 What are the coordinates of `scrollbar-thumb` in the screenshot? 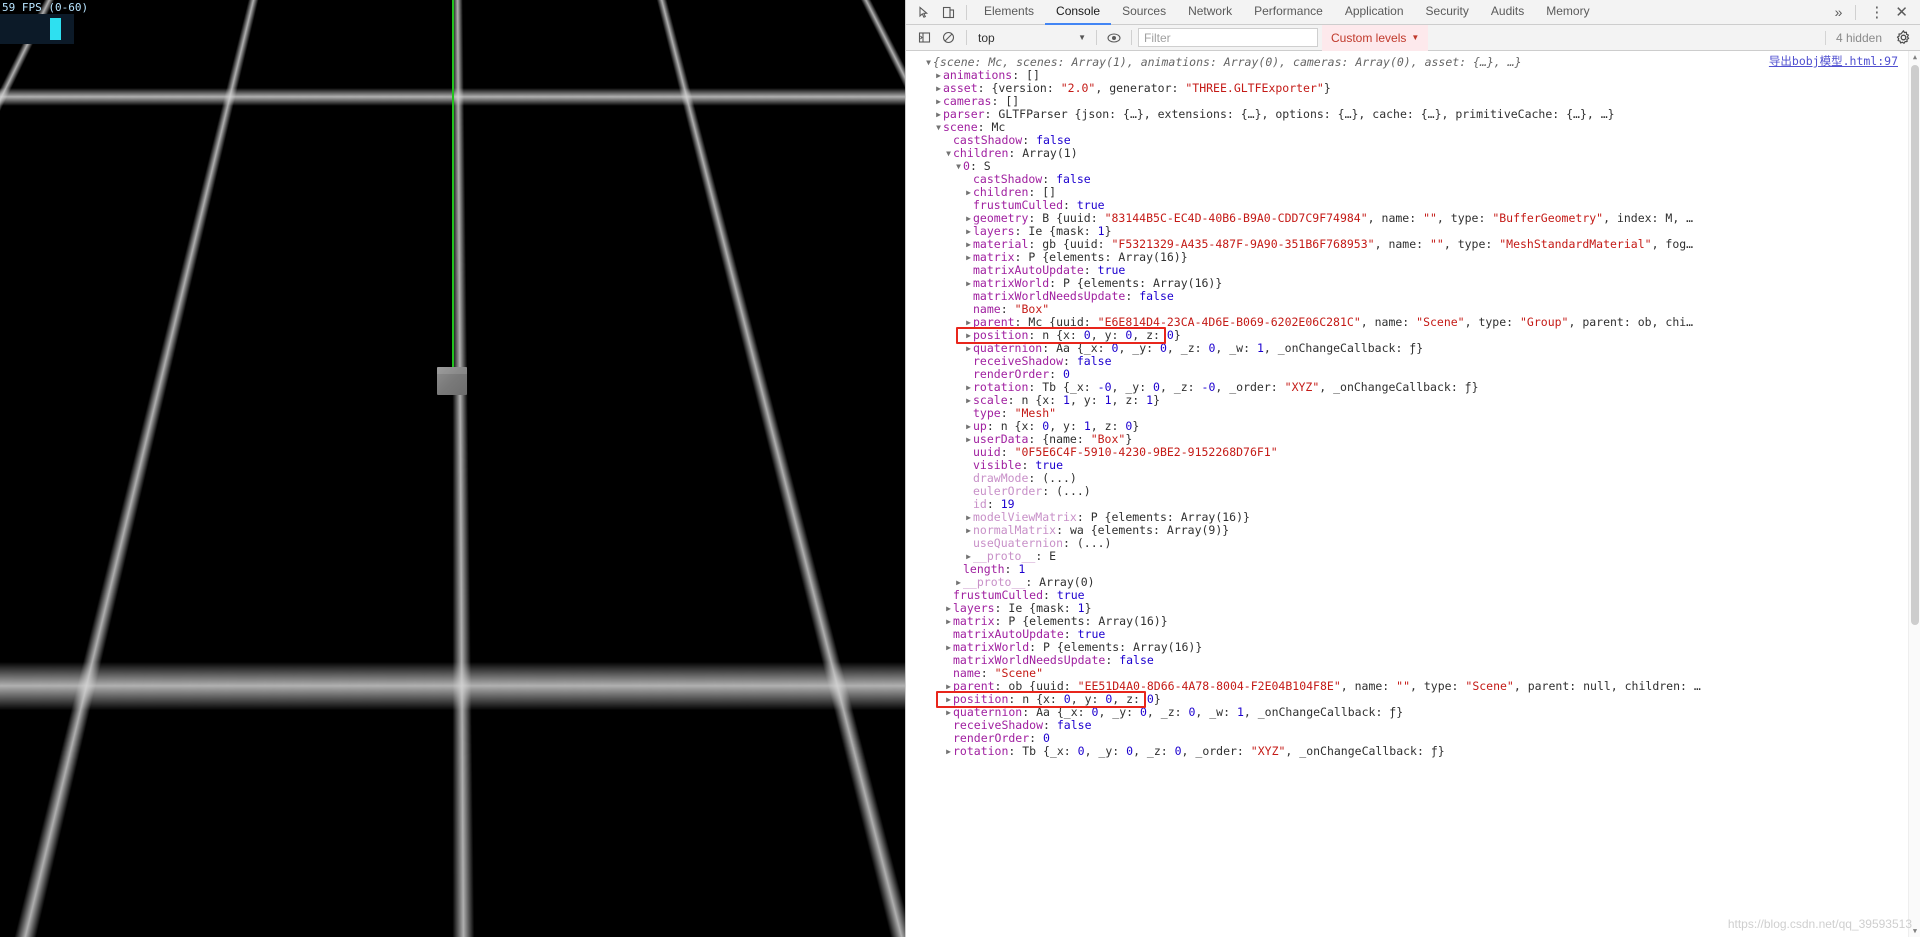 It's located at (1915, 345).